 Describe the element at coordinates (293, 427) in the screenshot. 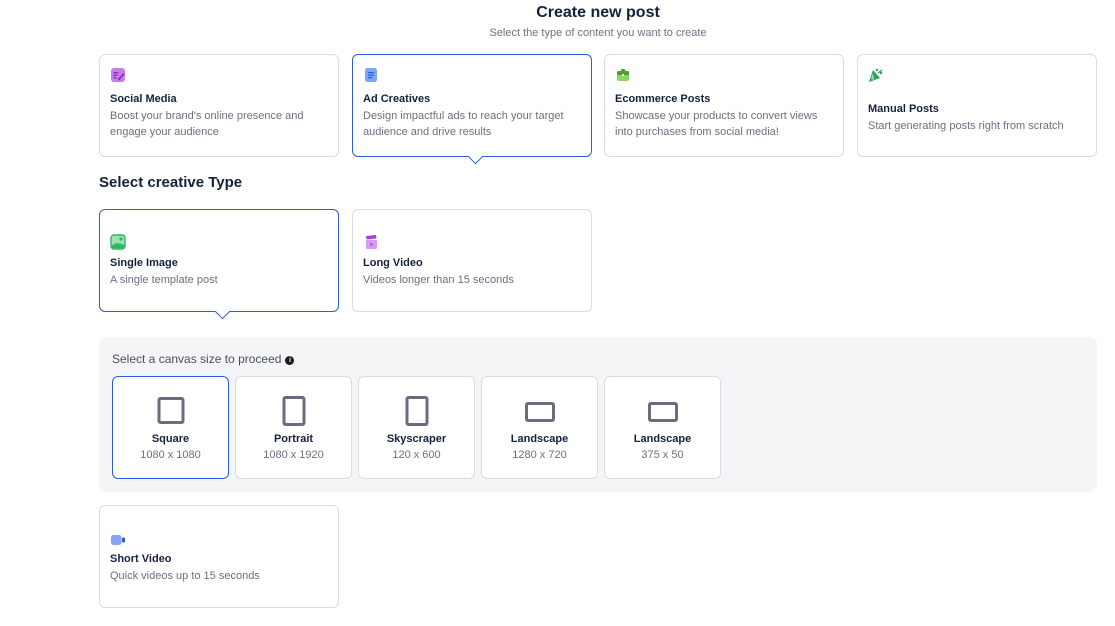

I see `canvas-size-portrait: Portrait 1080 x 1920` at that location.